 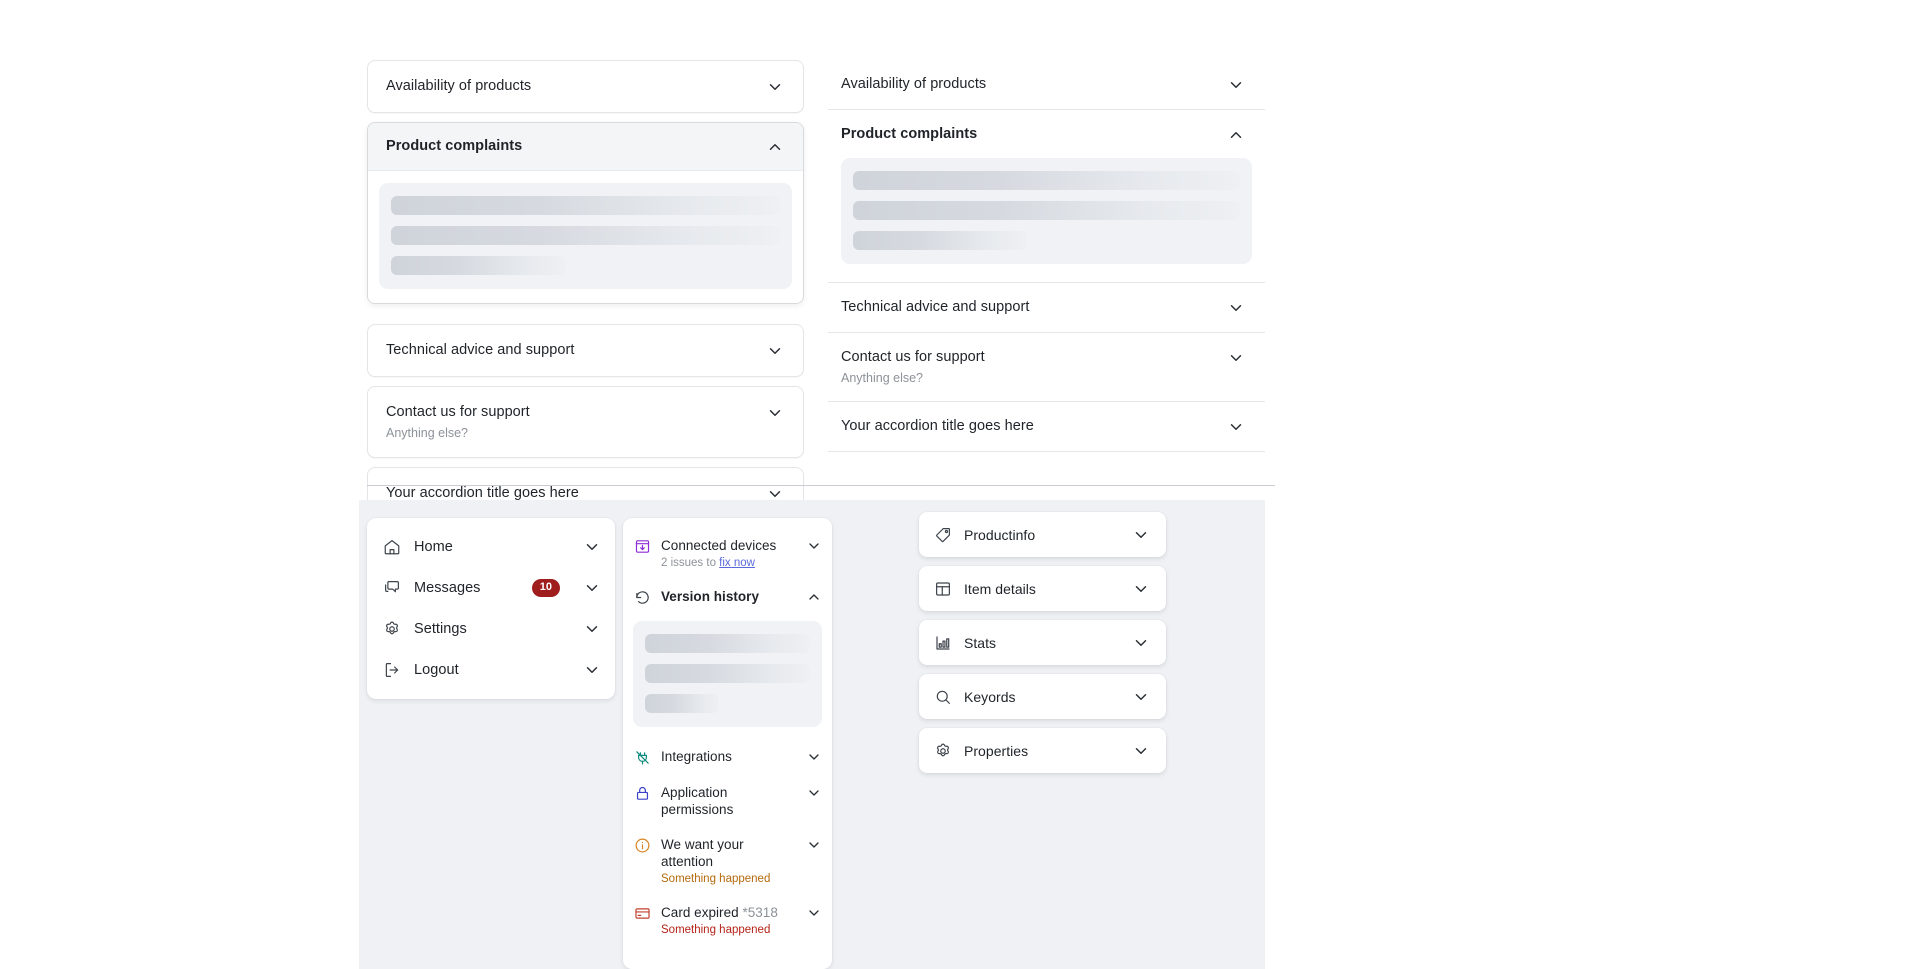 I want to click on connected-devices-icon, so click(x=642, y=546).